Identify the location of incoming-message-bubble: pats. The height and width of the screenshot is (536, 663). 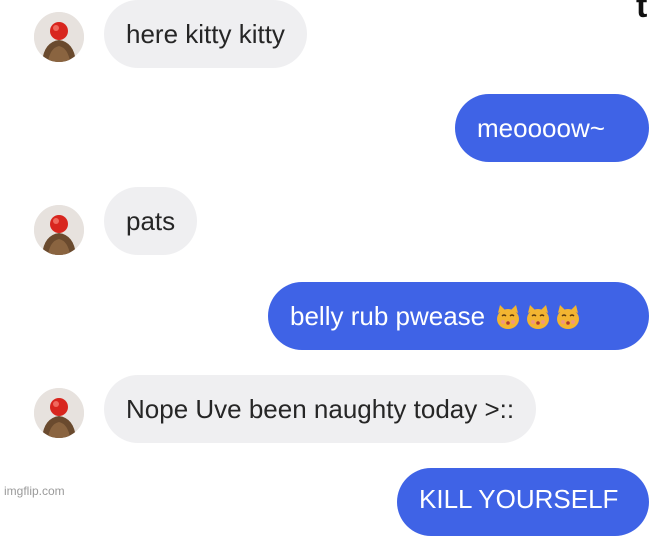
(151, 221).